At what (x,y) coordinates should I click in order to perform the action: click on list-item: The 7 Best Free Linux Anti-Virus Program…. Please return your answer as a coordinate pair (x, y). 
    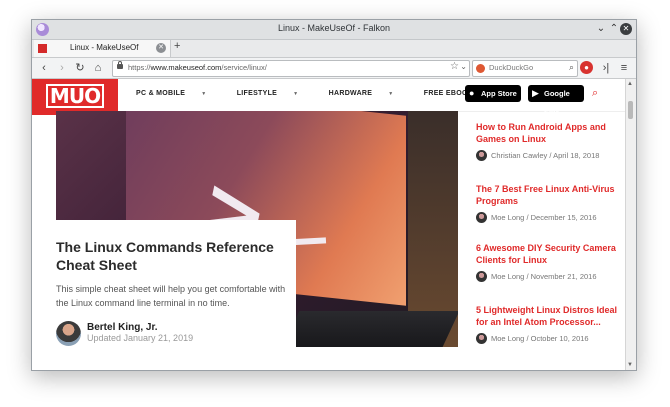
    Looking at the image, I should click on (551, 203).